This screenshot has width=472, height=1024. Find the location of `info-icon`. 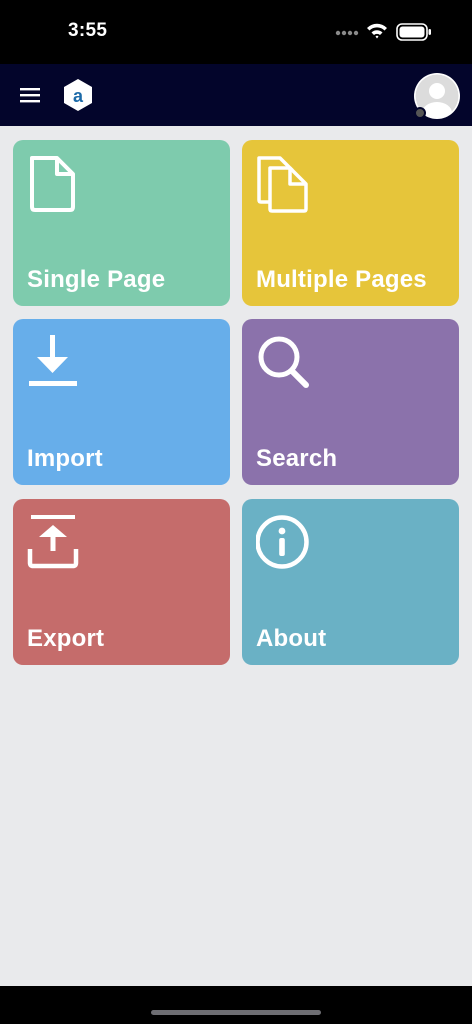

info-icon is located at coordinates (282, 542).